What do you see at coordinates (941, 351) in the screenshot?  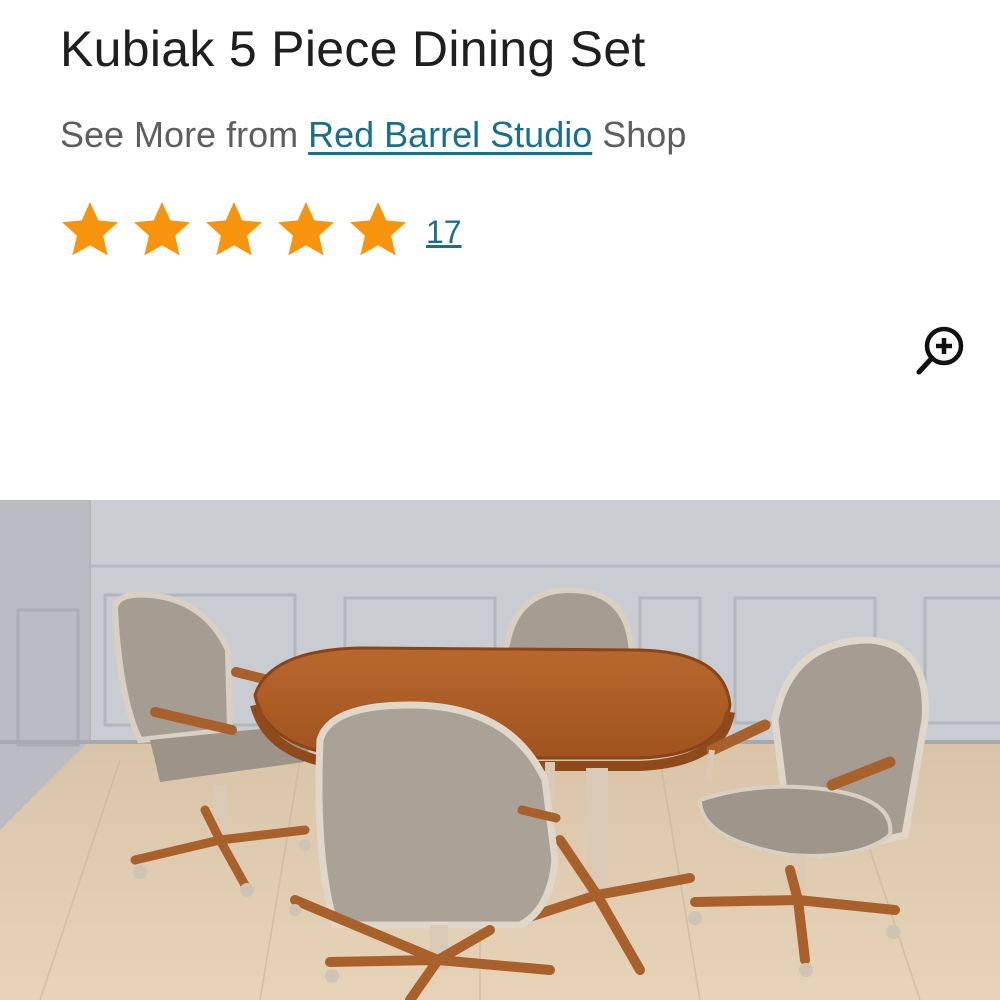 I see `zoom-in-icon` at bounding box center [941, 351].